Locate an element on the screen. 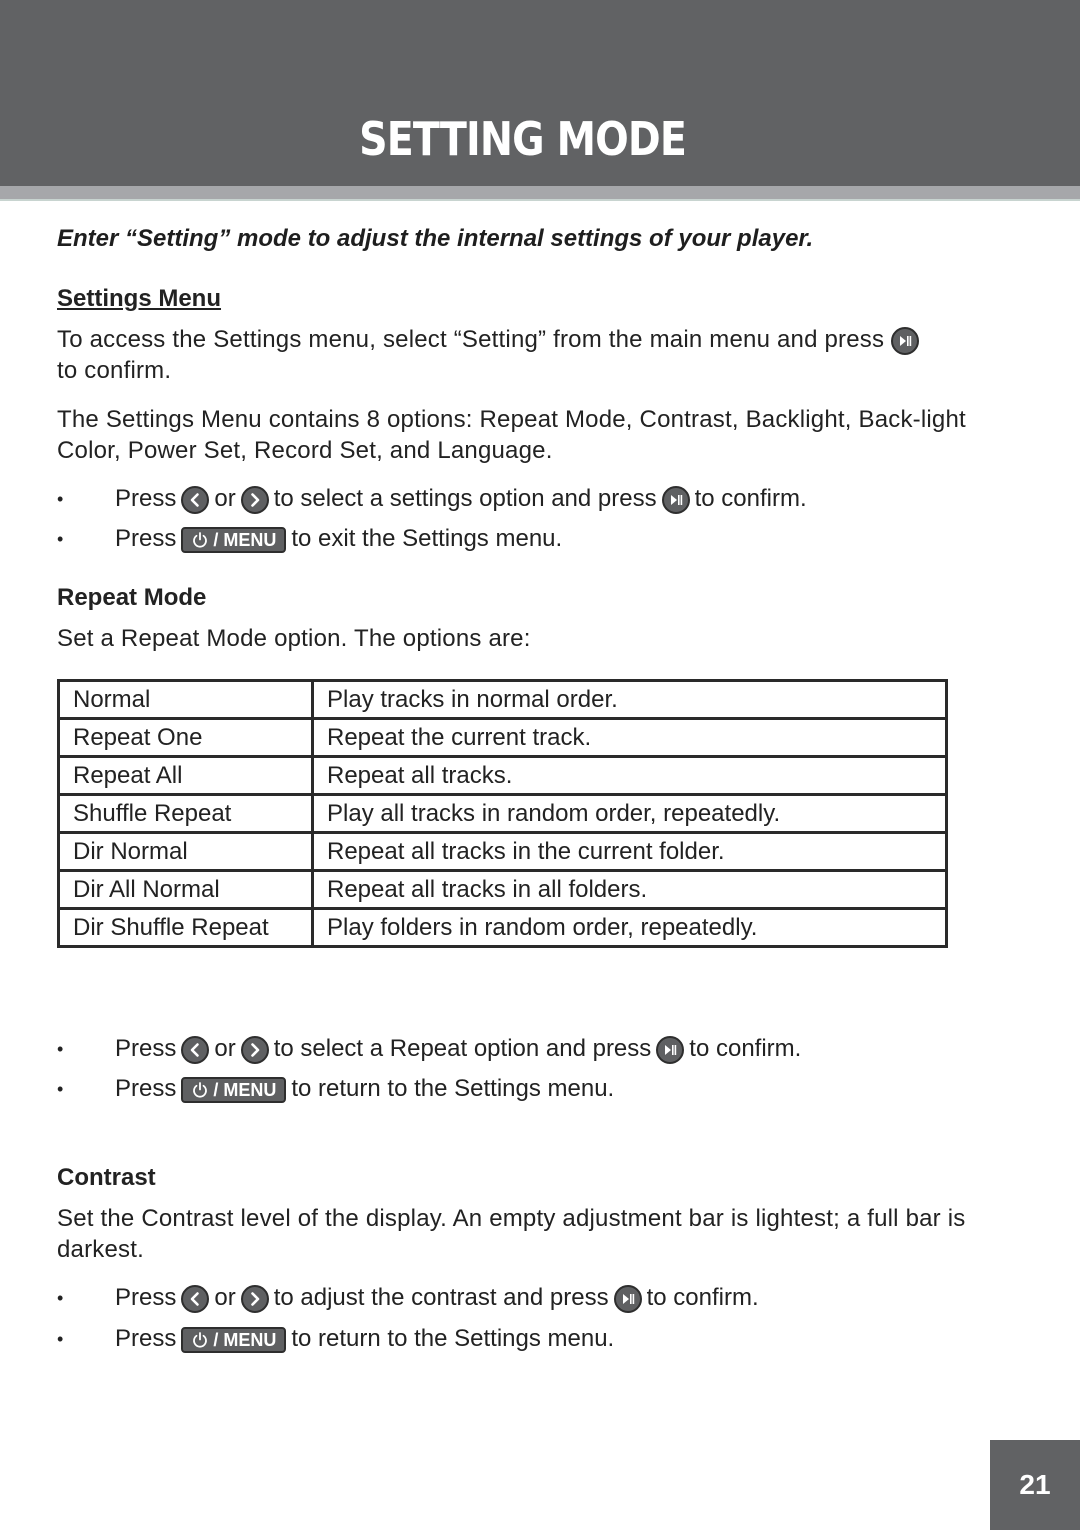 The image size is (1080, 1530). table-row: Normal Play tracks in normal order. is located at coordinates (502, 699).